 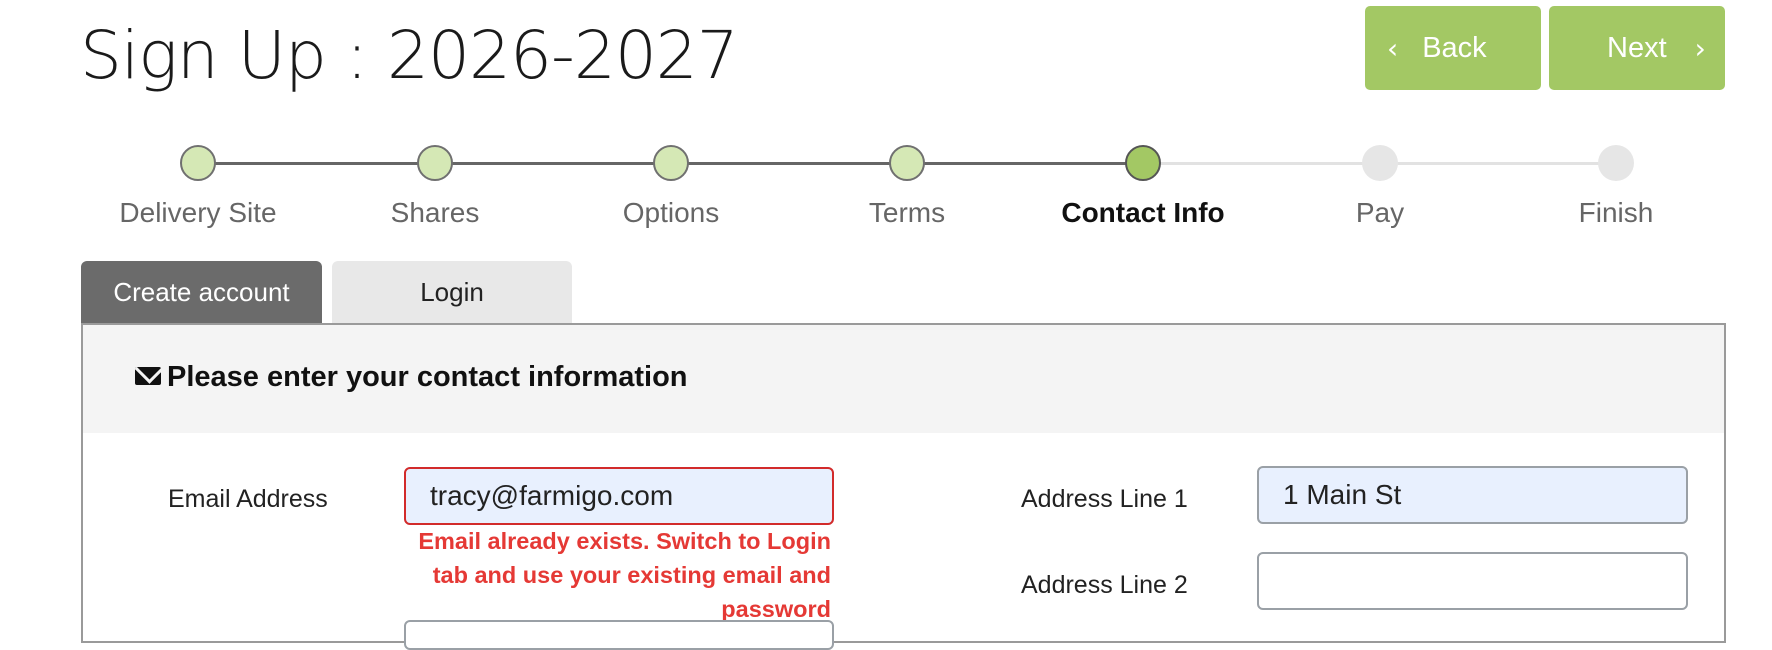 What do you see at coordinates (1380, 184) in the screenshot?
I see `step-pay: Pay` at bounding box center [1380, 184].